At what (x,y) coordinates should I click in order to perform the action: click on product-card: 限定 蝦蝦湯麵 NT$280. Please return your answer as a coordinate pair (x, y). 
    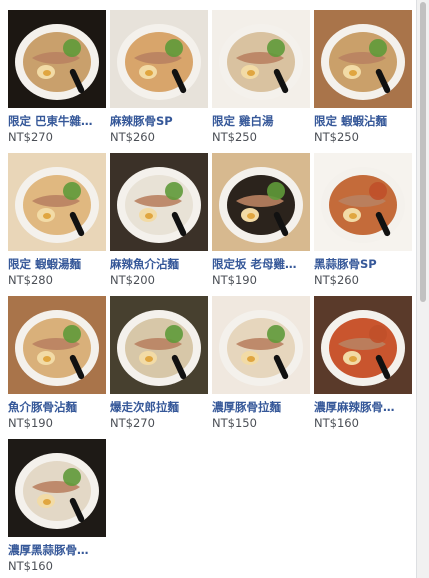
    Looking at the image, I should click on (57, 220).